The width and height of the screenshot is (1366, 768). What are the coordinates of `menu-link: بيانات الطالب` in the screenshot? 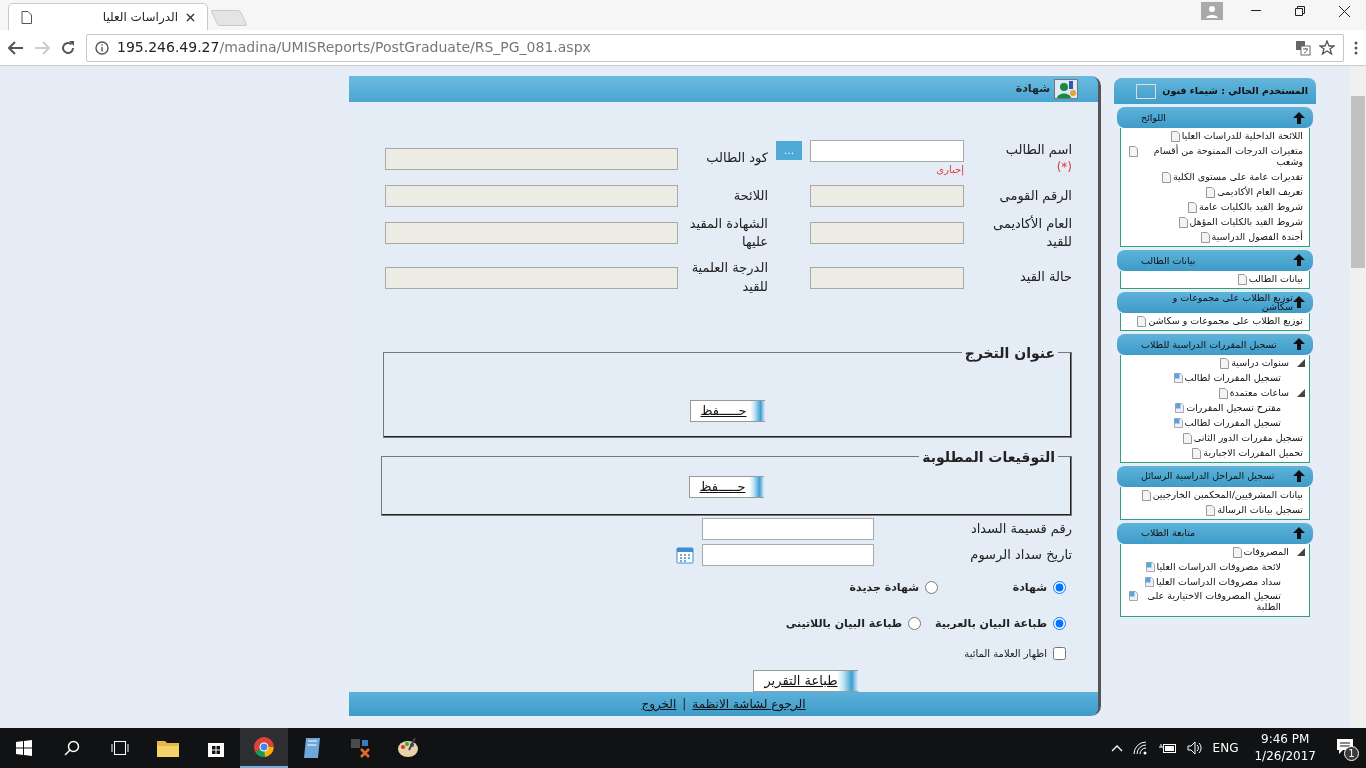 It's located at (1216, 279).